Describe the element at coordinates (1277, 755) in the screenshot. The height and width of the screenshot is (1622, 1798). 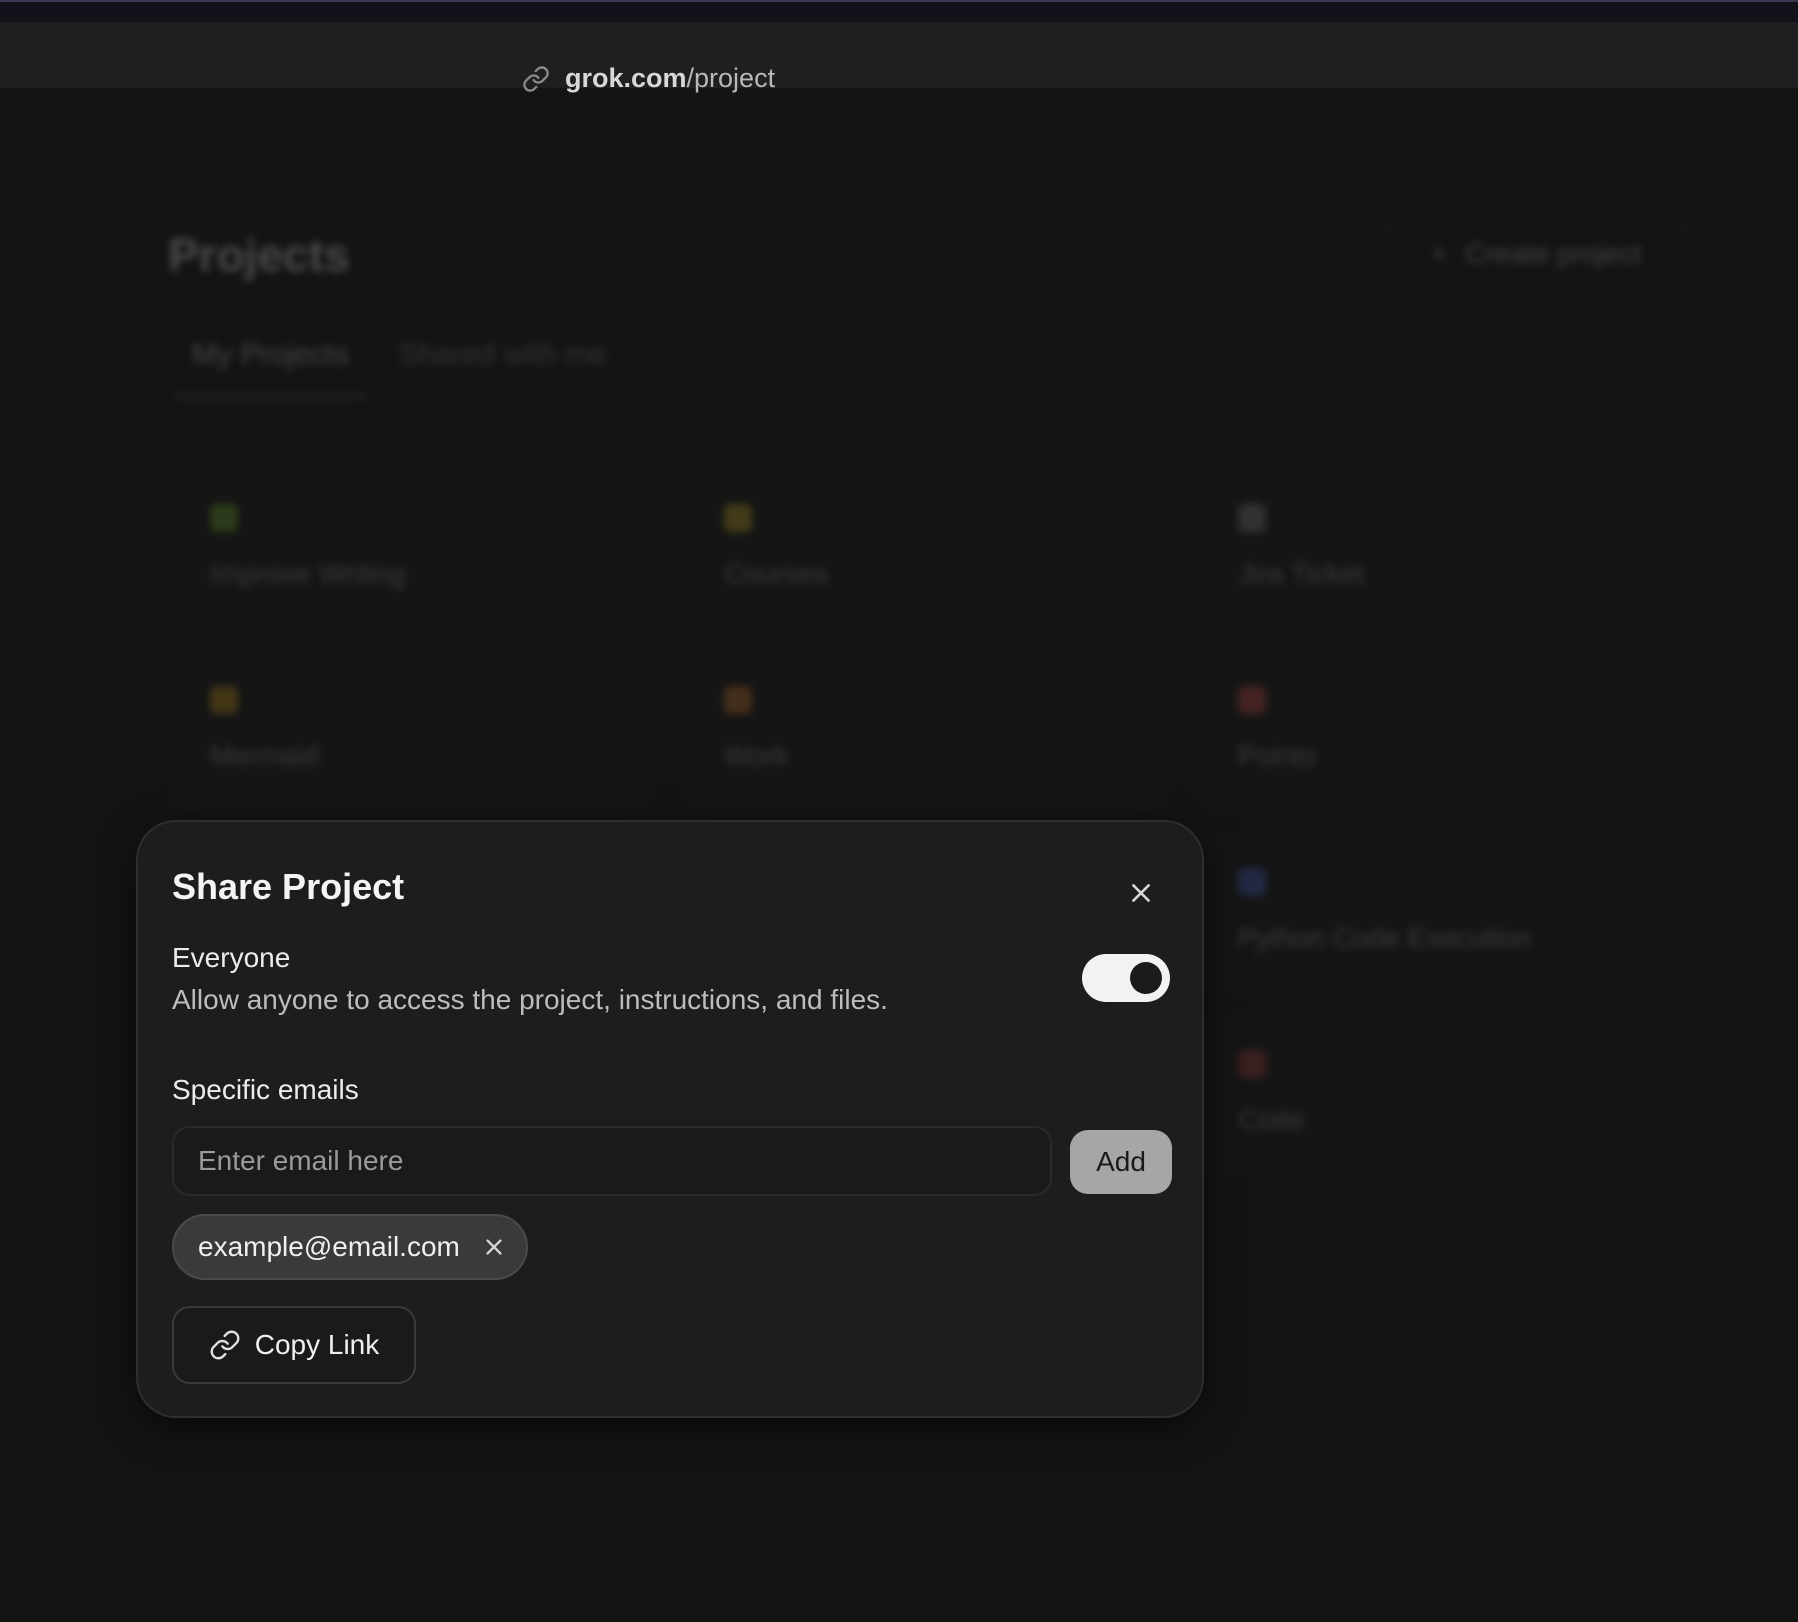
I see `project-card-label: Points` at that location.